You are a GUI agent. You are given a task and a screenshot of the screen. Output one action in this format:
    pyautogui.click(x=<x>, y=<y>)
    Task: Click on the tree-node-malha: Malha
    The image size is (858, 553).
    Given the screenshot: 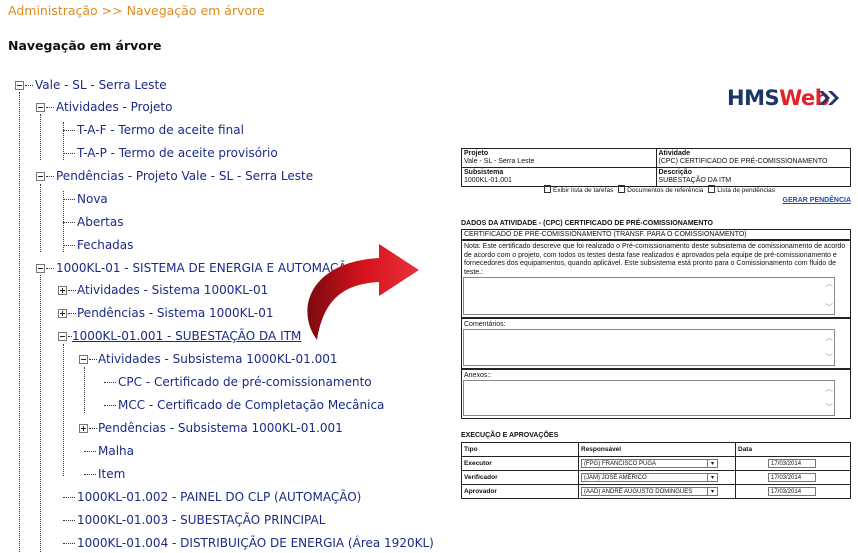 What is the action you would take?
    pyautogui.click(x=116, y=451)
    